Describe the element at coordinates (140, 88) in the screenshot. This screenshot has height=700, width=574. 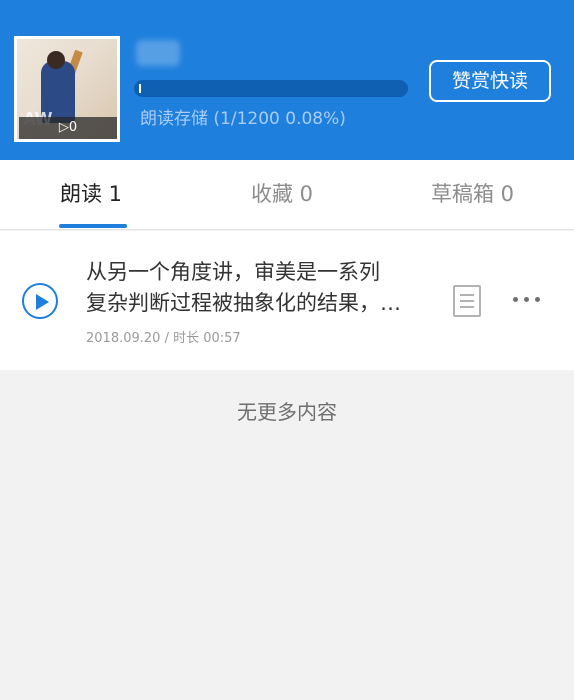
I see `storage-progress-fill` at that location.